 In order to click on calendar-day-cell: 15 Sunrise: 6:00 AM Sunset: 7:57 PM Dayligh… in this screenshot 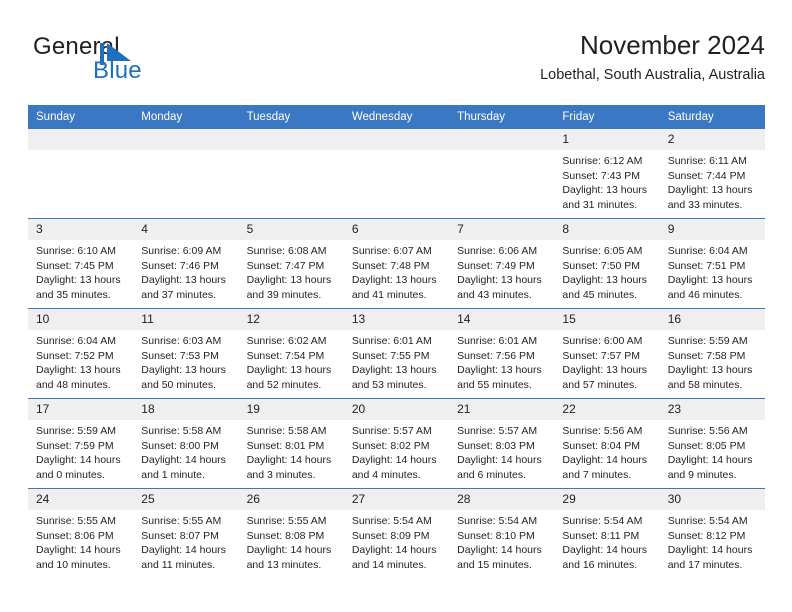, I will do `click(607, 353)`.